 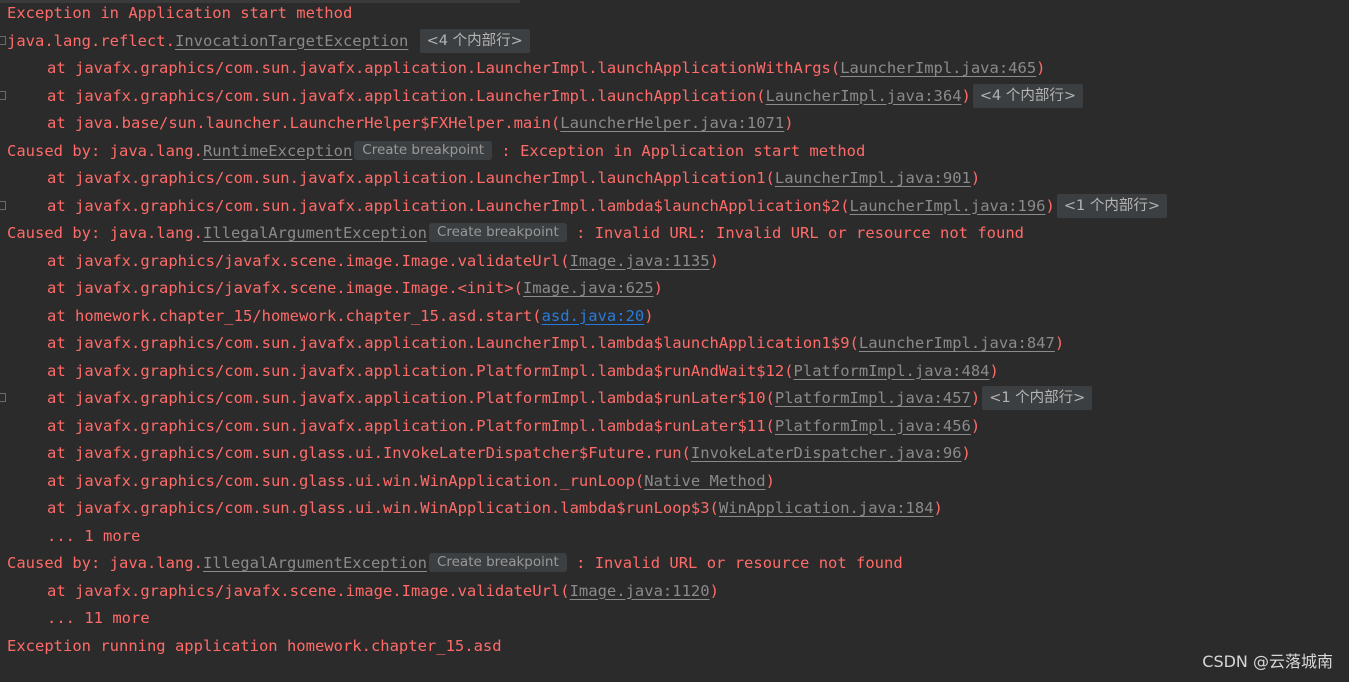 What do you see at coordinates (593, 316) in the screenshot?
I see `source-link: asd.java:20` at bounding box center [593, 316].